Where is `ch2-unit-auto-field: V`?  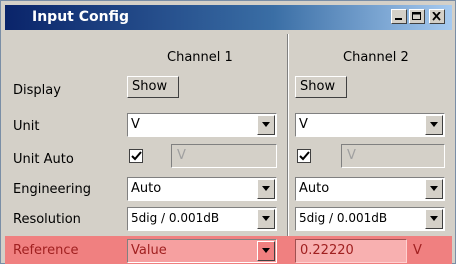 ch2-unit-auto-field: V is located at coordinates (393, 156).